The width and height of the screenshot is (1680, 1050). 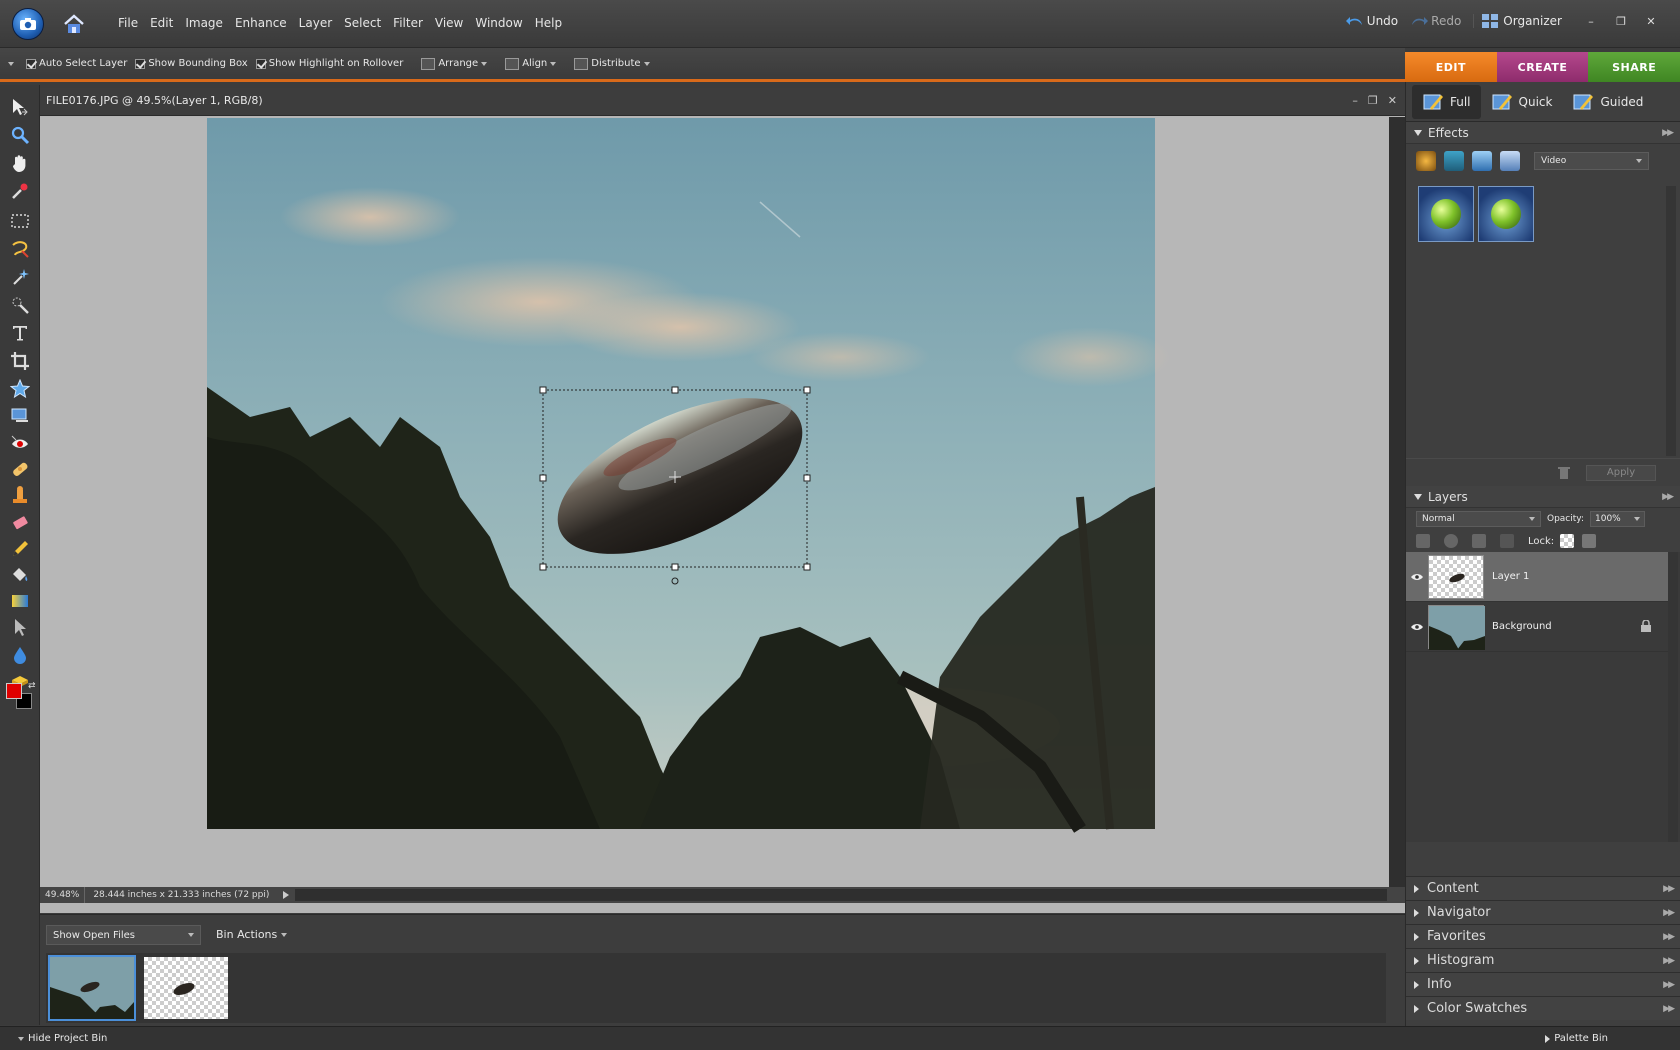 What do you see at coordinates (20, 601) in the screenshot?
I see `gradient-tool-icon` at bounding box center [20, 601].